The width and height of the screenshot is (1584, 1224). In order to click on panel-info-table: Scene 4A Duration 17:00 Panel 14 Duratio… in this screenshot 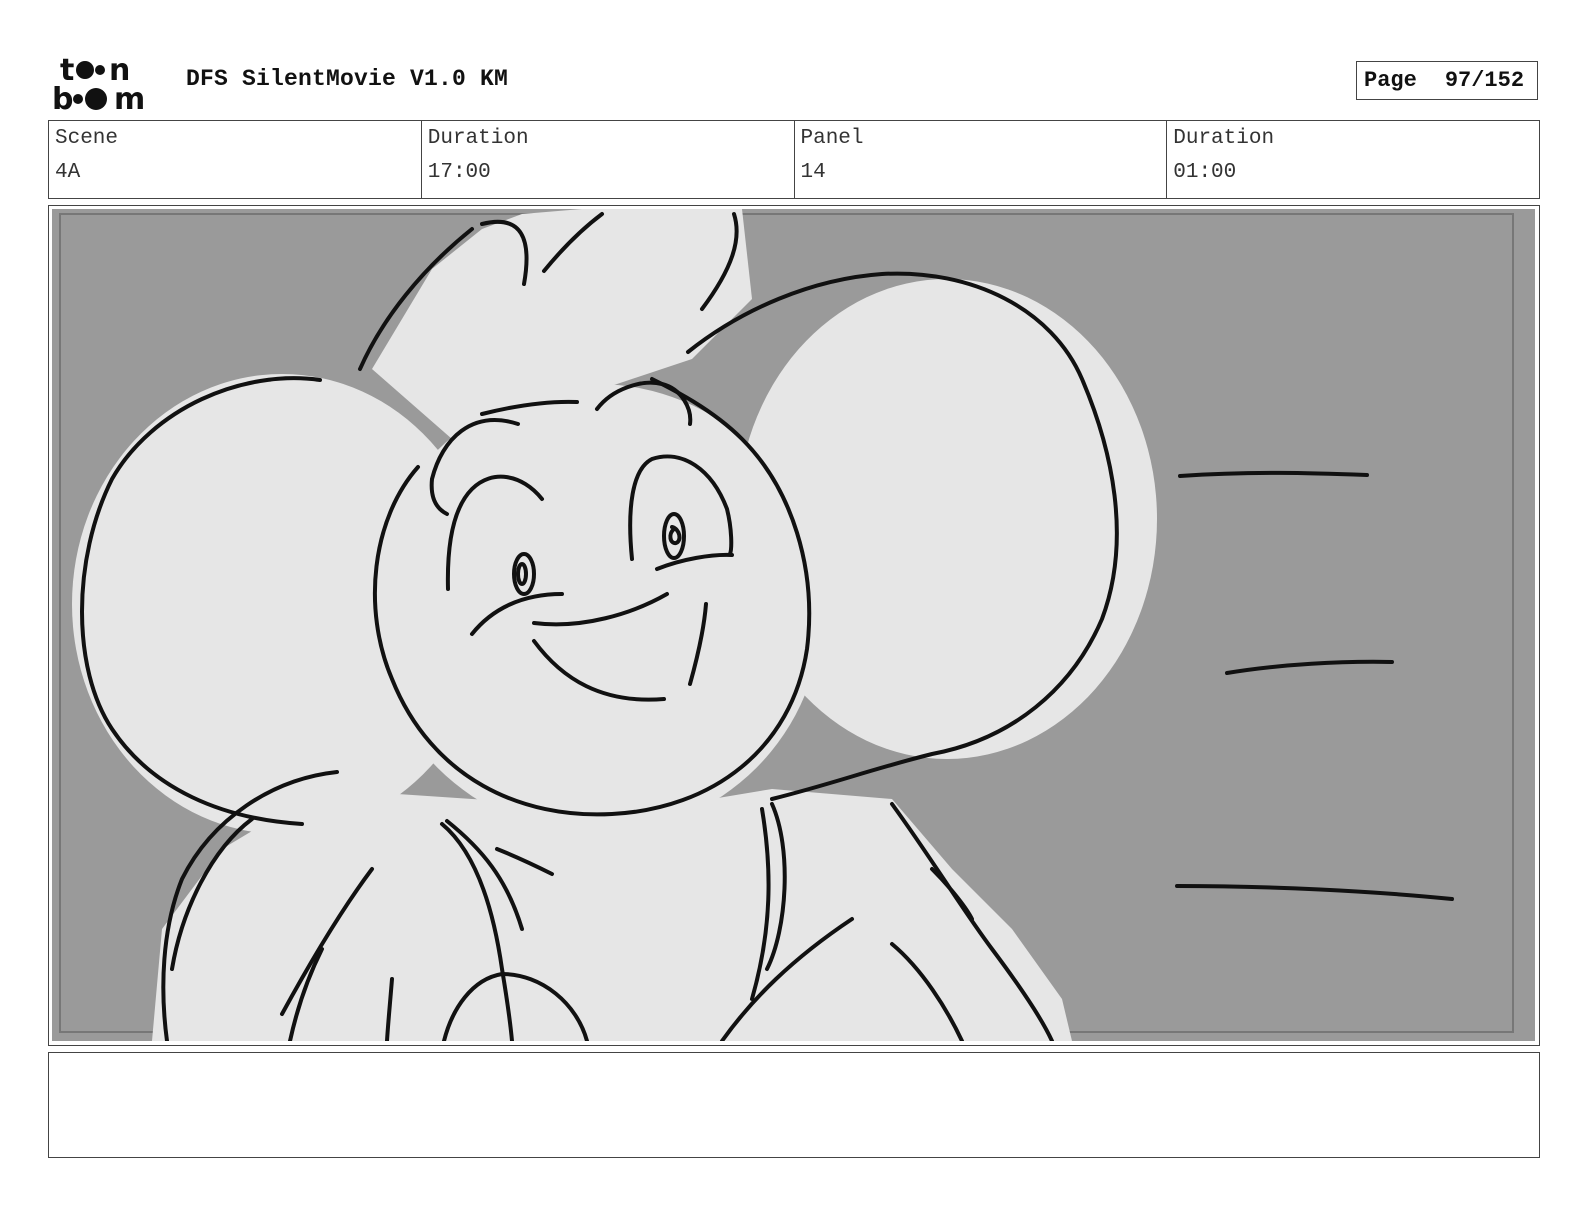, I will do `click(794, 159)`.